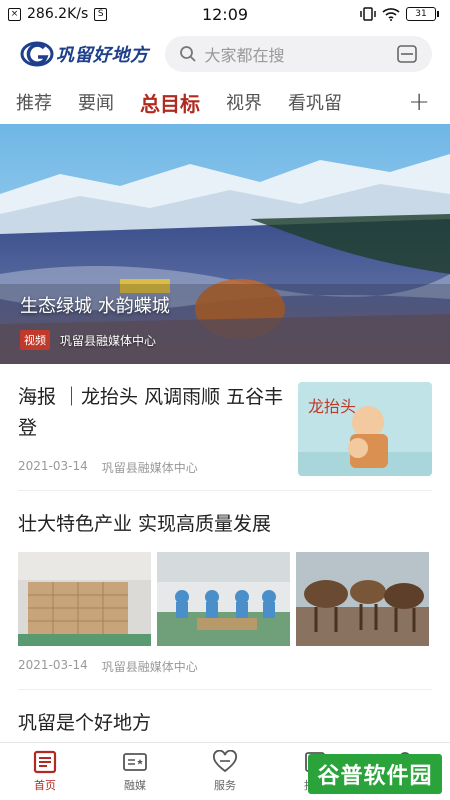 This screenshot has width=450, height=800. Describe the element at coordinates (375, 774) in the screenshot. I see `watermark-logo: 谷普软件园` at that location.